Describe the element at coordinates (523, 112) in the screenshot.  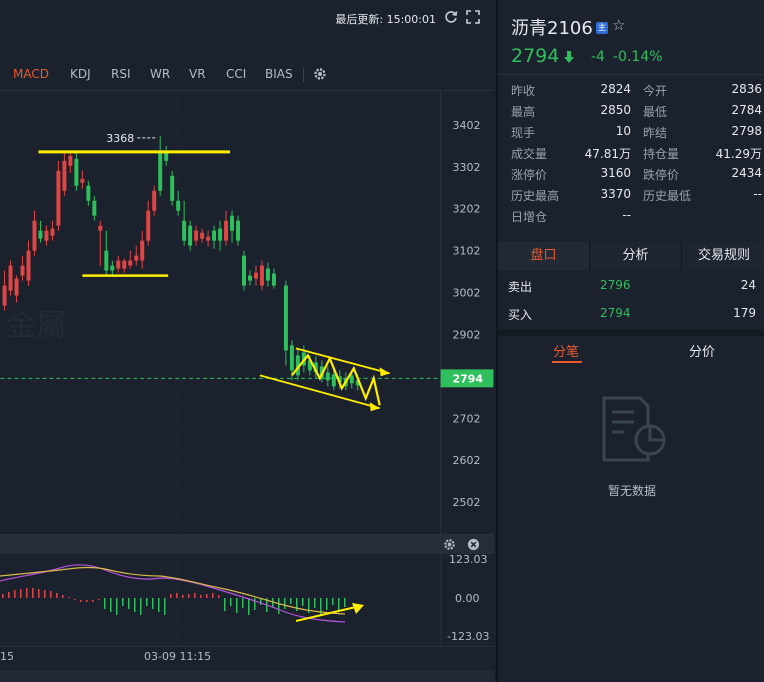
I see `stat-label: 最高` at that location.